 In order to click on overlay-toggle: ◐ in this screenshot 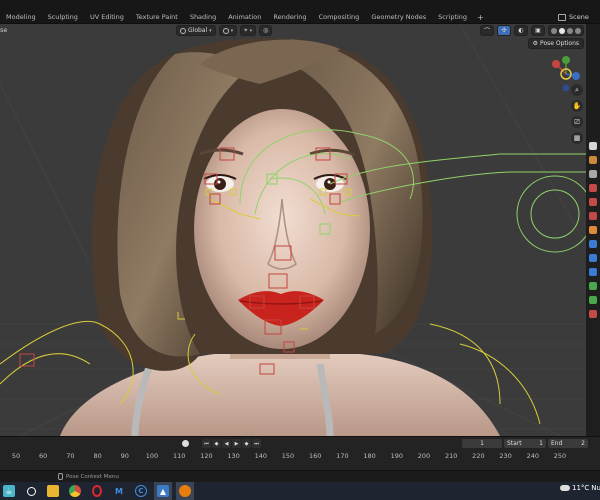, I will do `click(521, 30)`.